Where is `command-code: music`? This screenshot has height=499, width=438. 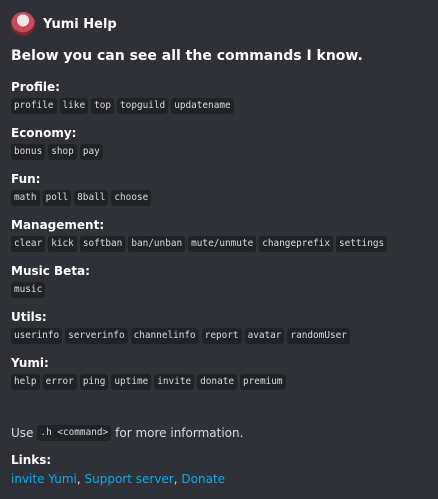 command-code: music is located at coordinates (28, 290).